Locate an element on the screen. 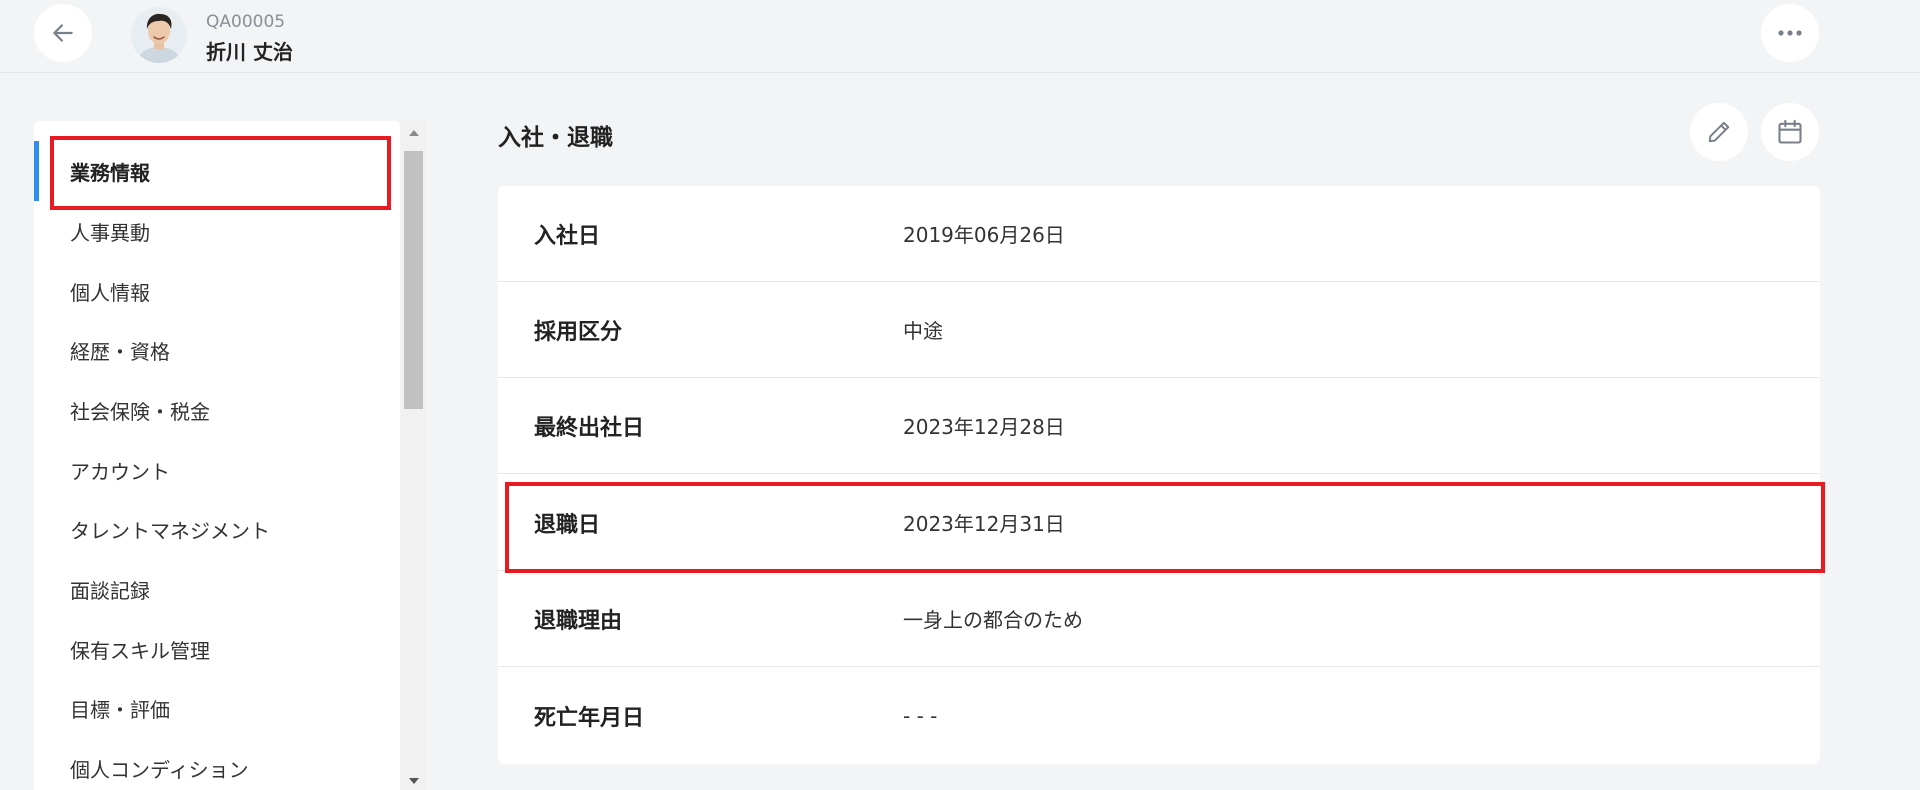 This screenshot has width=1920, height=790. edit-button is located at coordinates (1719, 132).